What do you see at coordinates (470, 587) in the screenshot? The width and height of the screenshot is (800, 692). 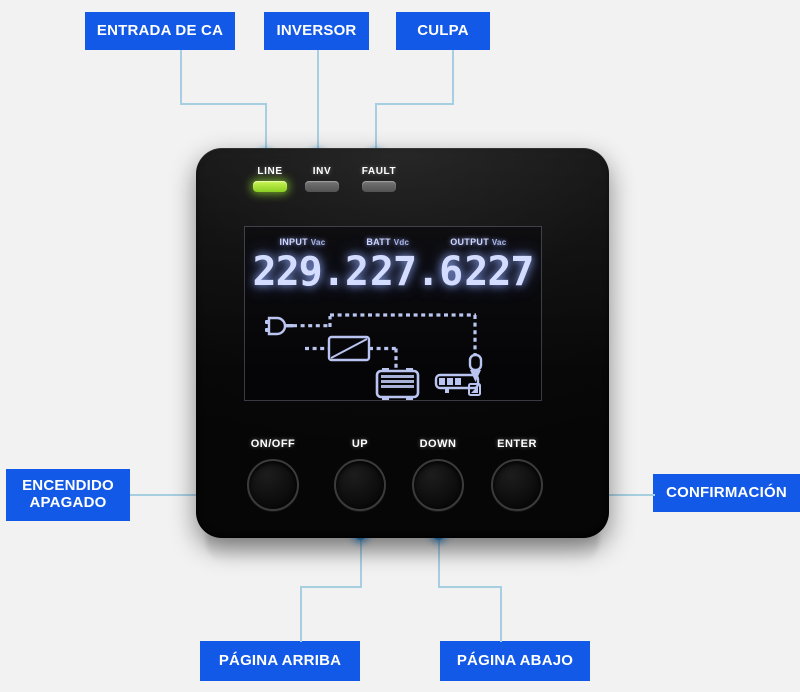 I see `connector-page-down-seg2` at bounding box center [470, 587].